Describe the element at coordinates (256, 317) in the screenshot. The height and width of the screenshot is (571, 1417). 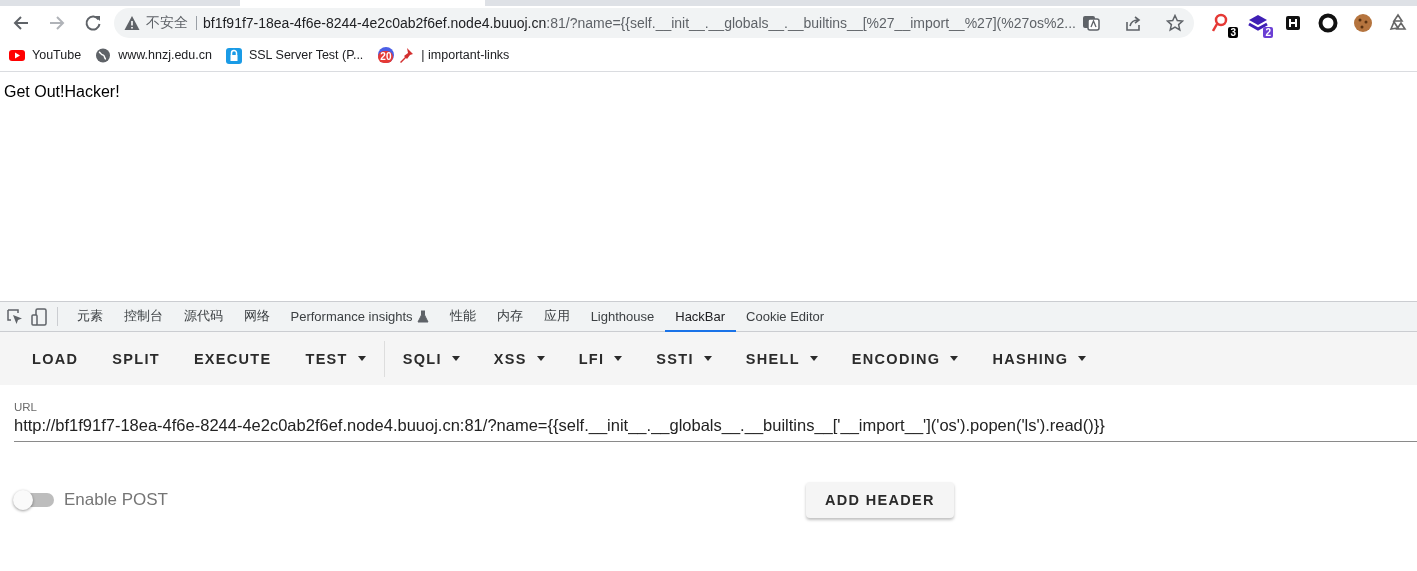
I see `devtools-tab: 网络` at that location.